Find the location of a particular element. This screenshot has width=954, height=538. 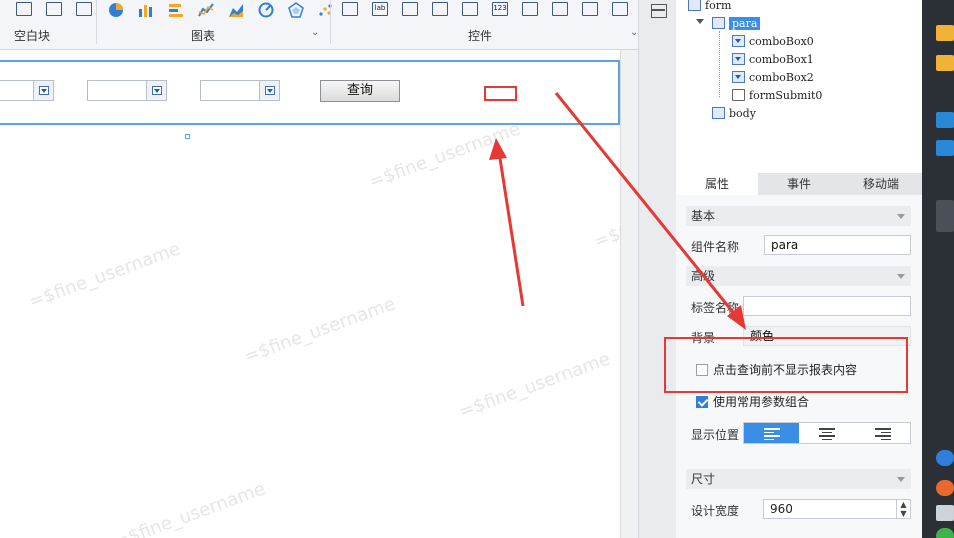

arrowhead-icon is located at coordinates (498, 149).